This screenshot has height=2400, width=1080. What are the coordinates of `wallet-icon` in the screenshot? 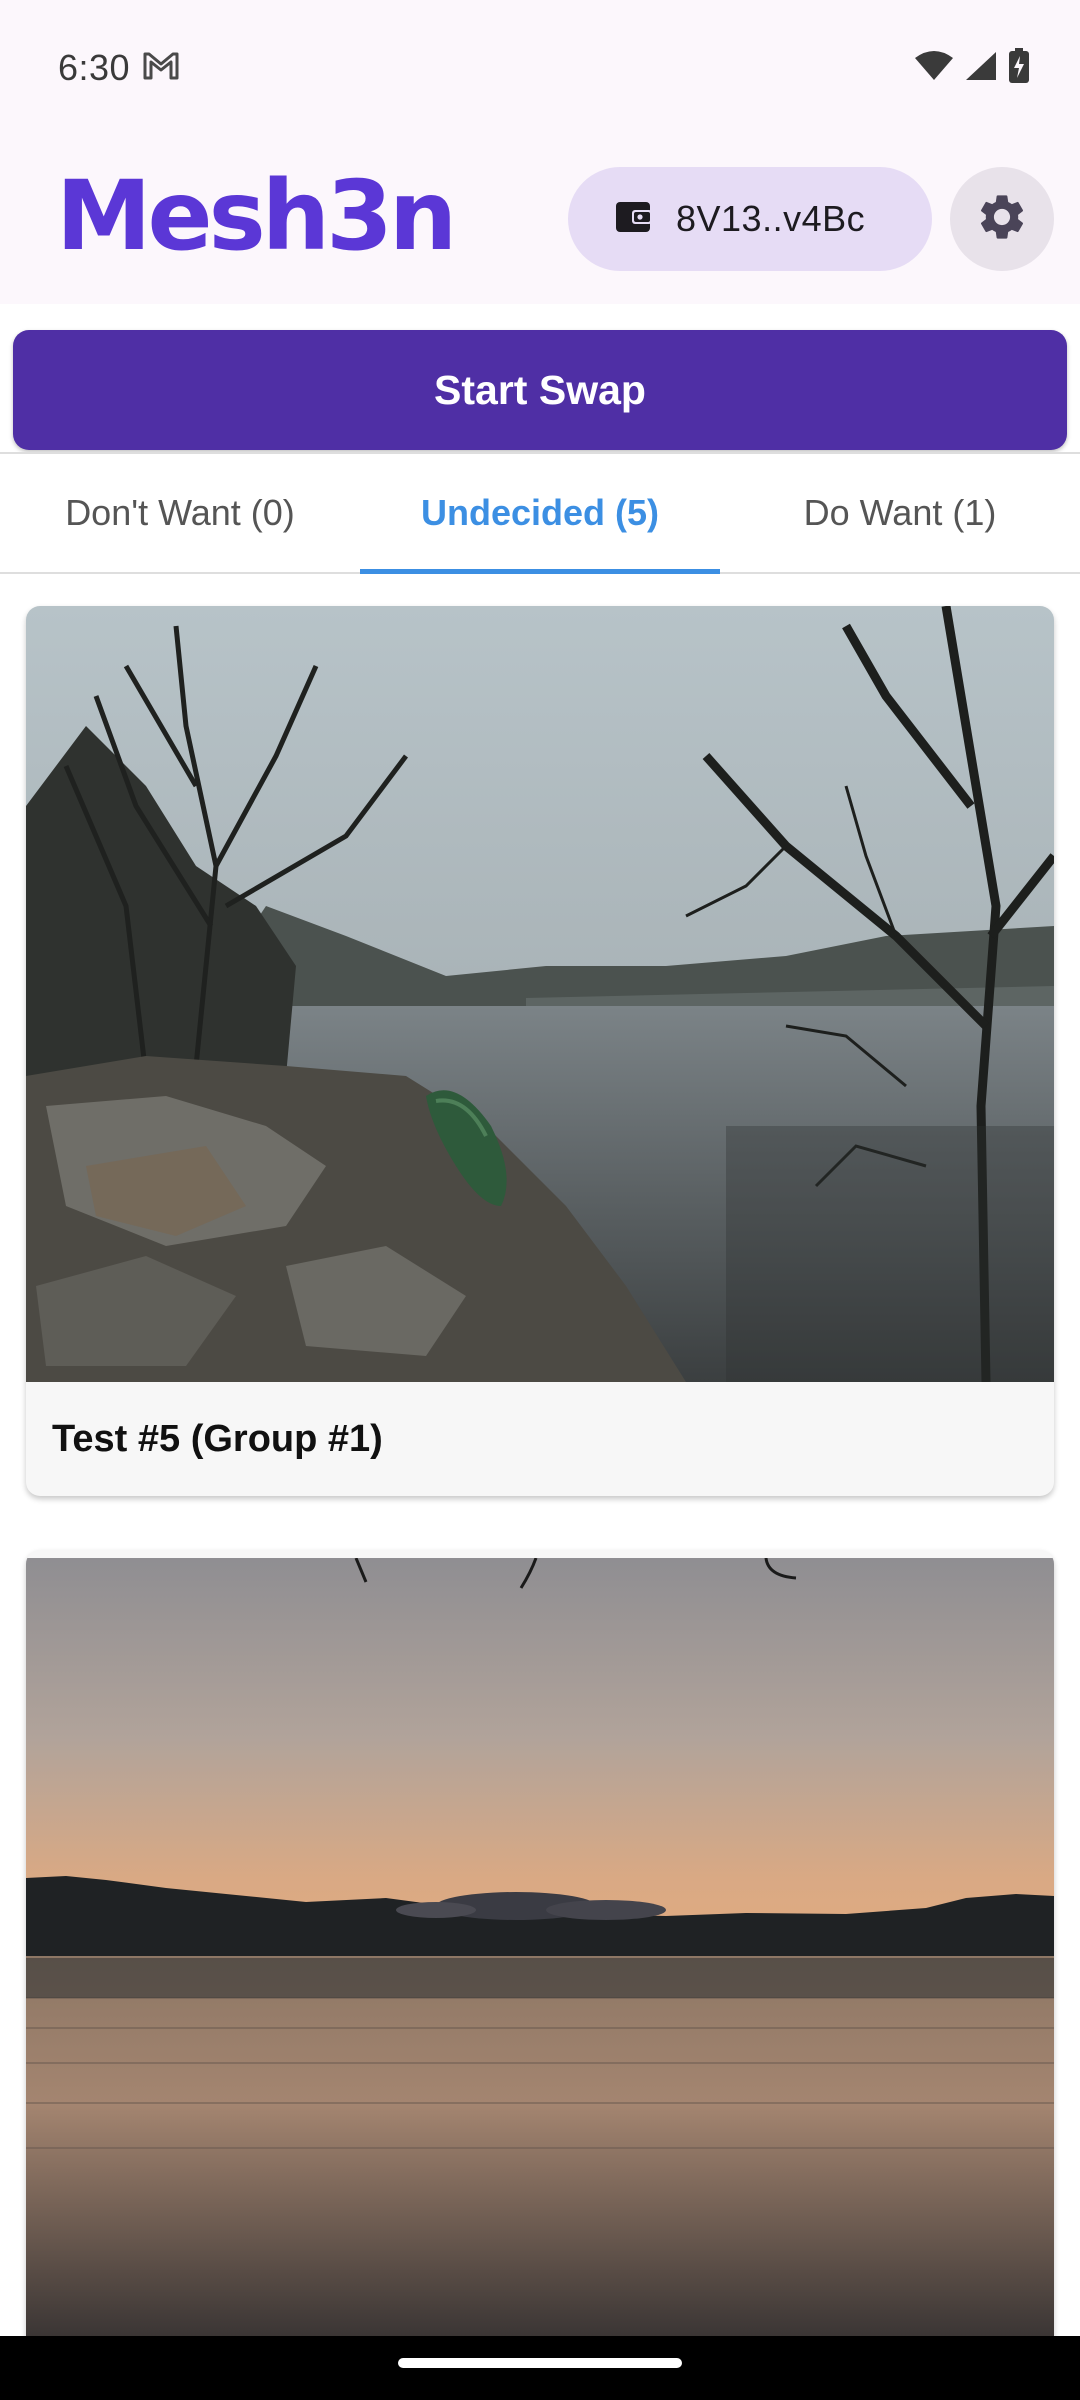 It's located at (634, 219).